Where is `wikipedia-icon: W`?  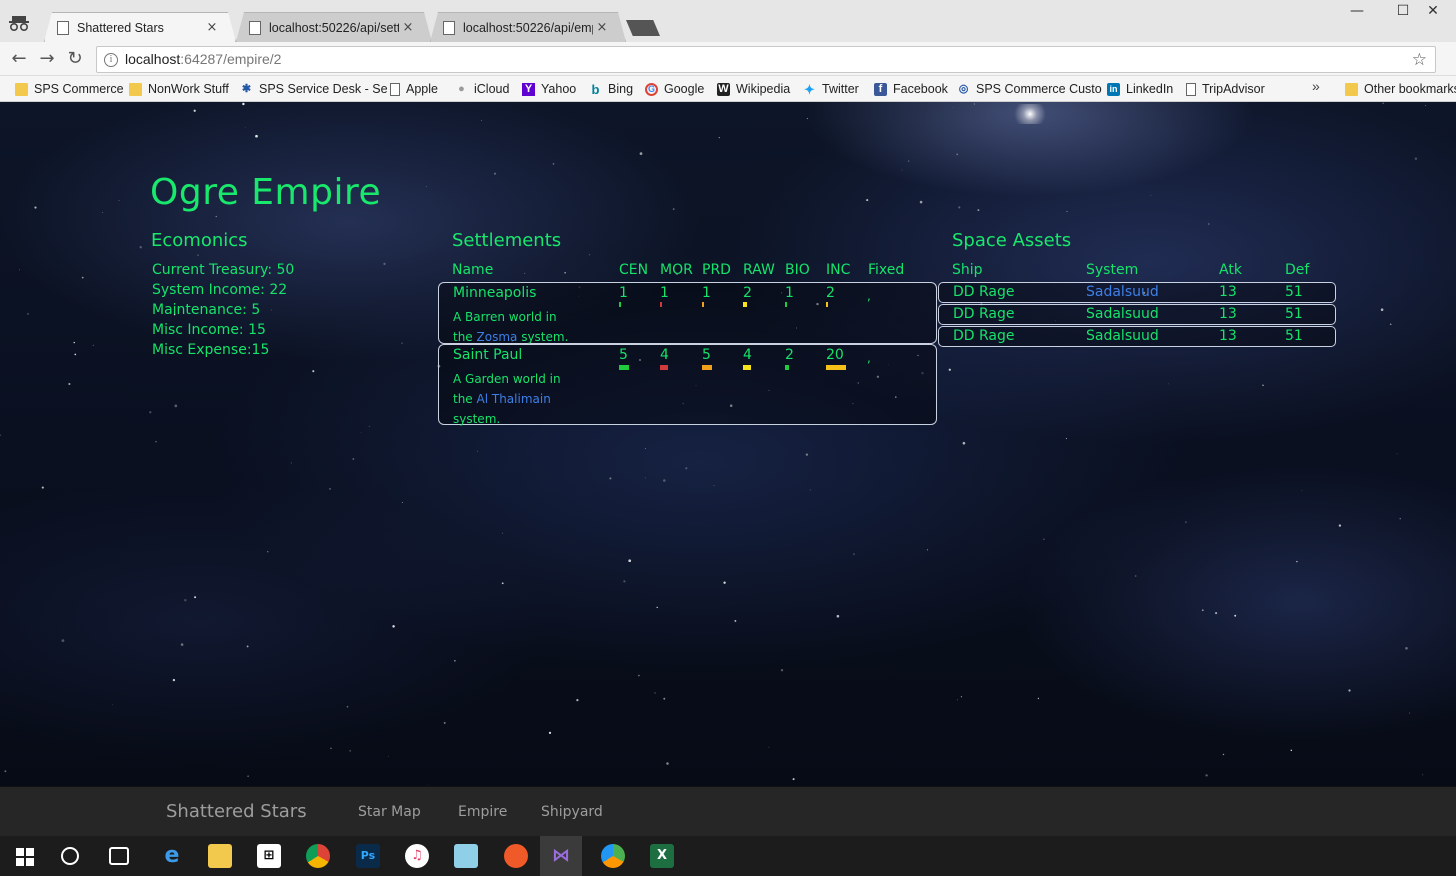
wikipedia-icon: W is located at coordinates (723, 89).